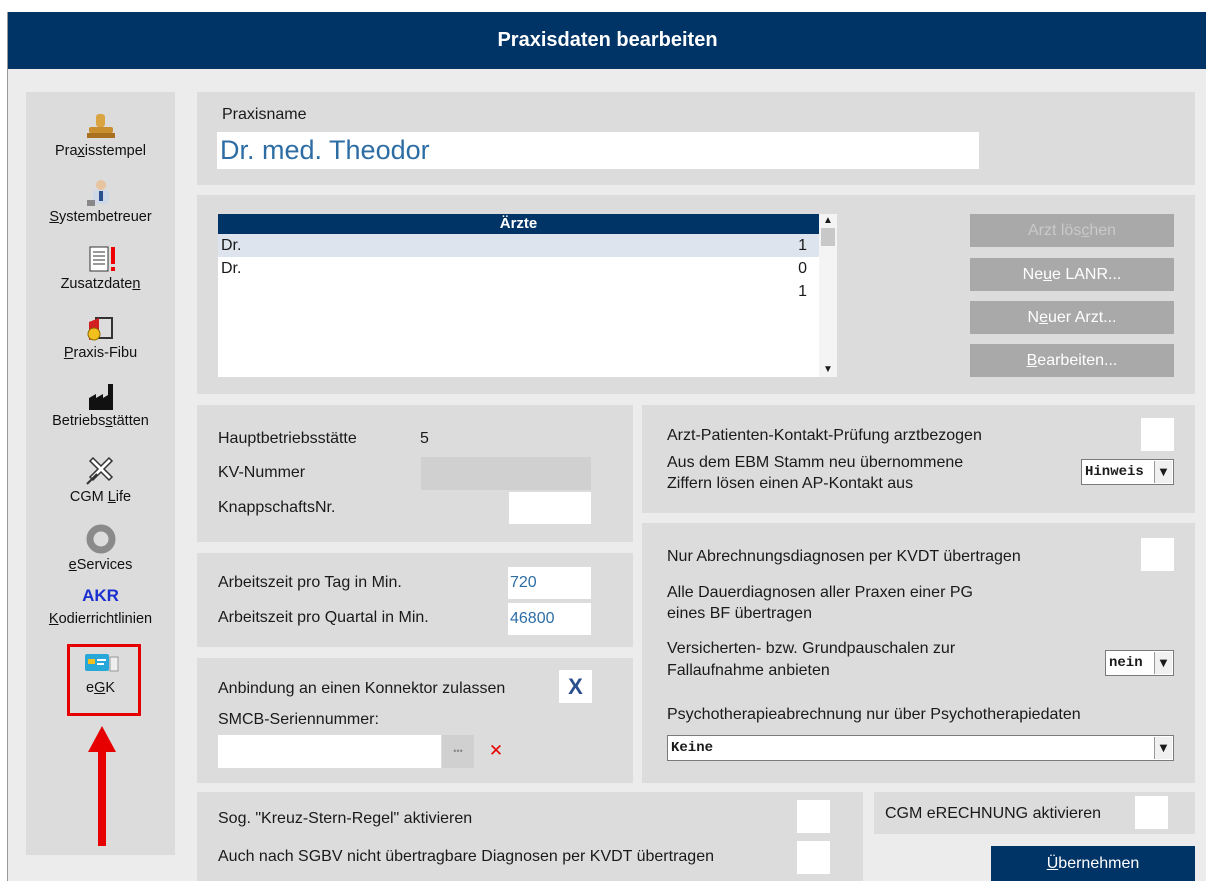 The image size is (1206, 881). Describe the element at coordinates (1127, 472) in the screenshot. I see `ebm-dropdown: Hinweis ▼` at that location.